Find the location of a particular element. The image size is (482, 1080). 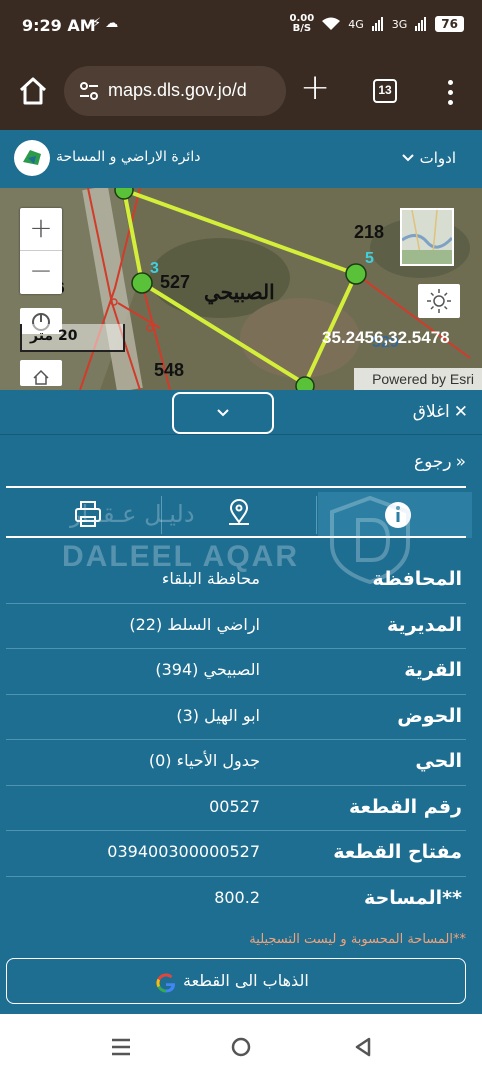

net-speed: 0.00 B/S is located at coordinates (302, 23).